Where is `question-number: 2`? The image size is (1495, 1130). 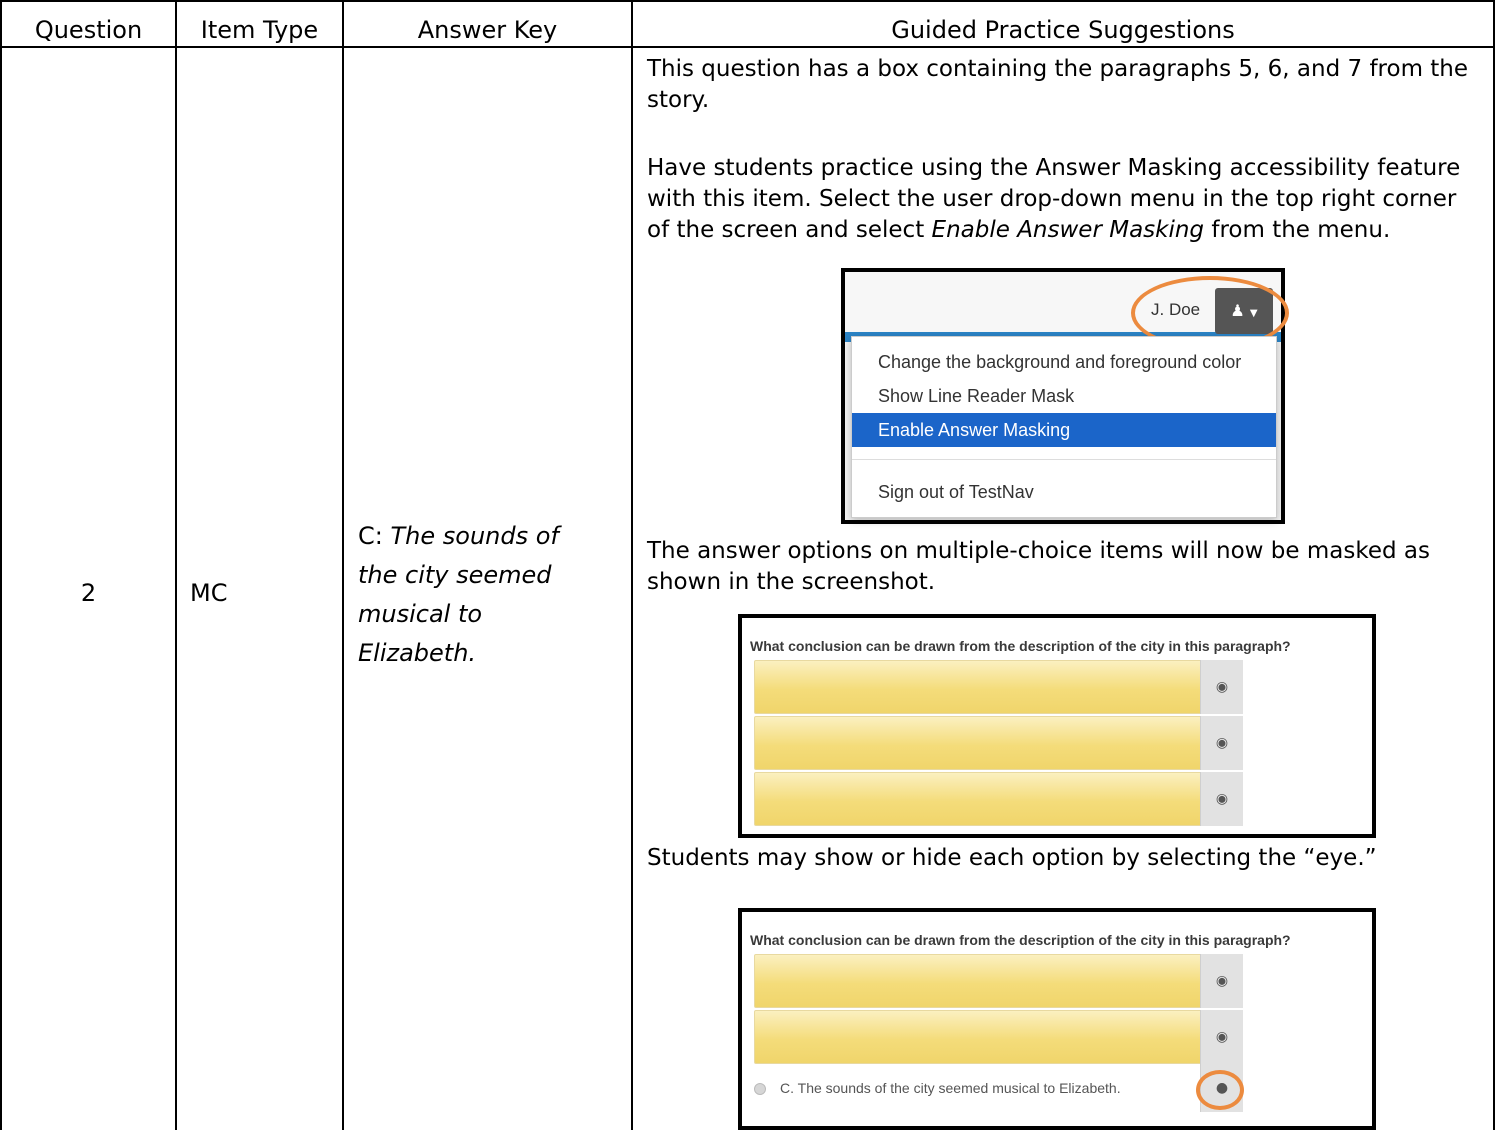 question-number: 2 is located at coordinates (88, 593).